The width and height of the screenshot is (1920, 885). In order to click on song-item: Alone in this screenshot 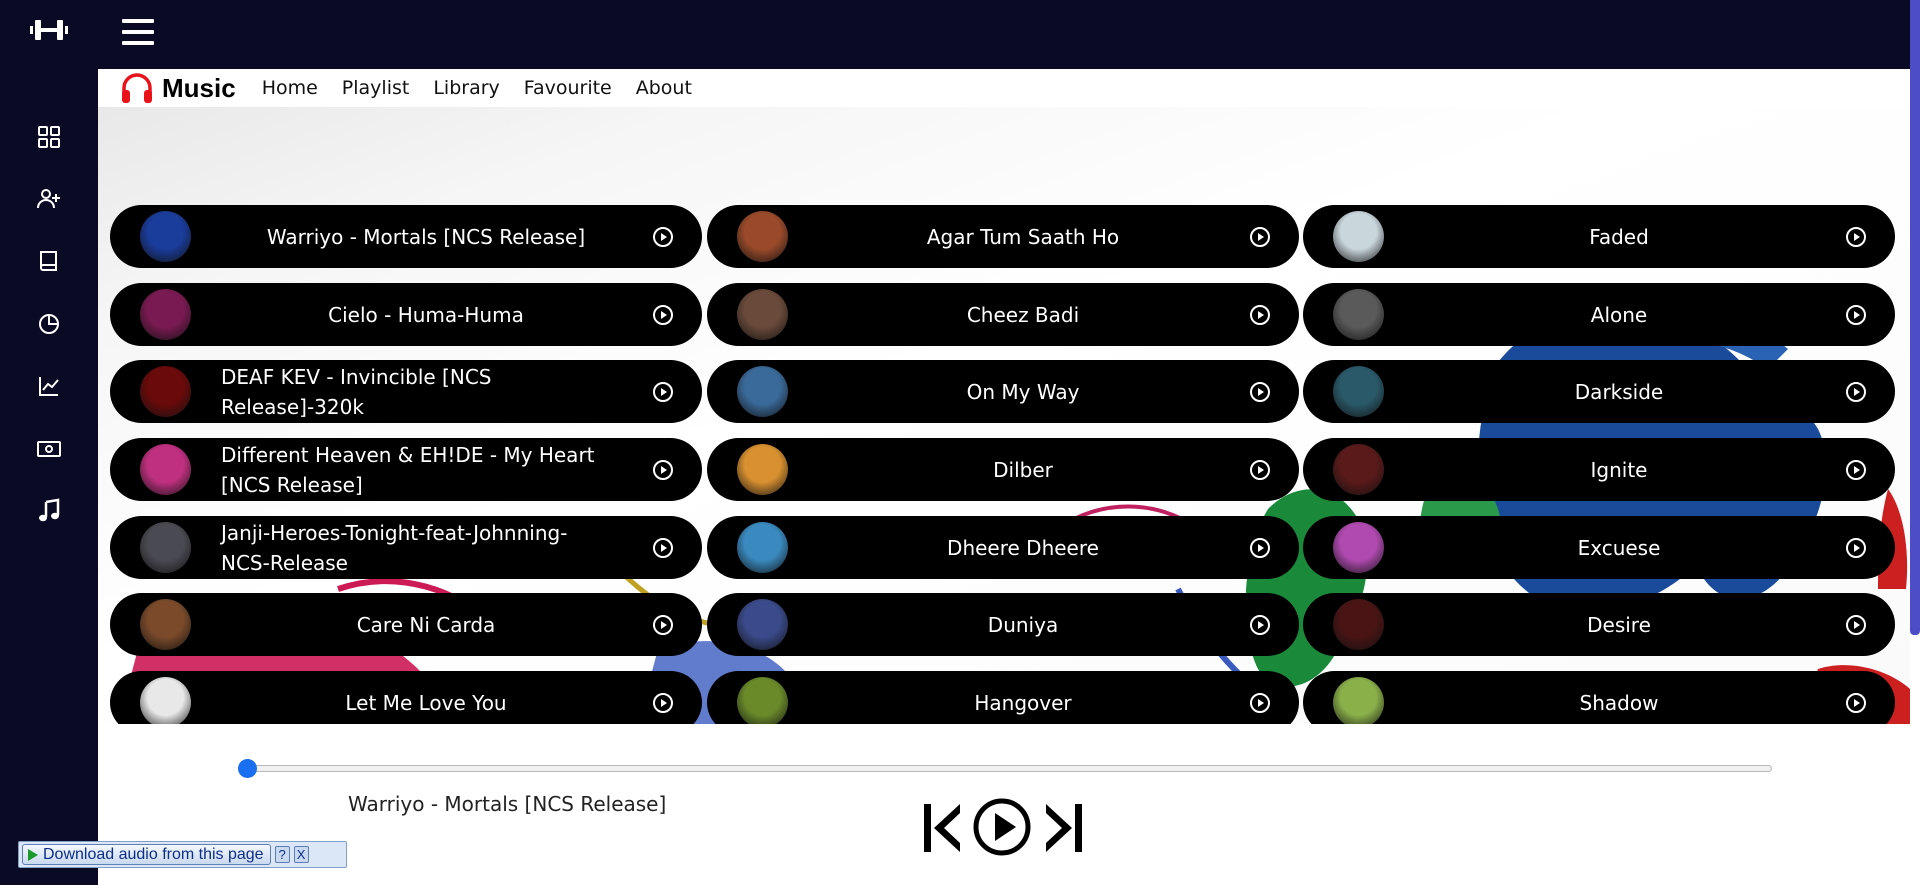, I will do `click(1599, 314)`.